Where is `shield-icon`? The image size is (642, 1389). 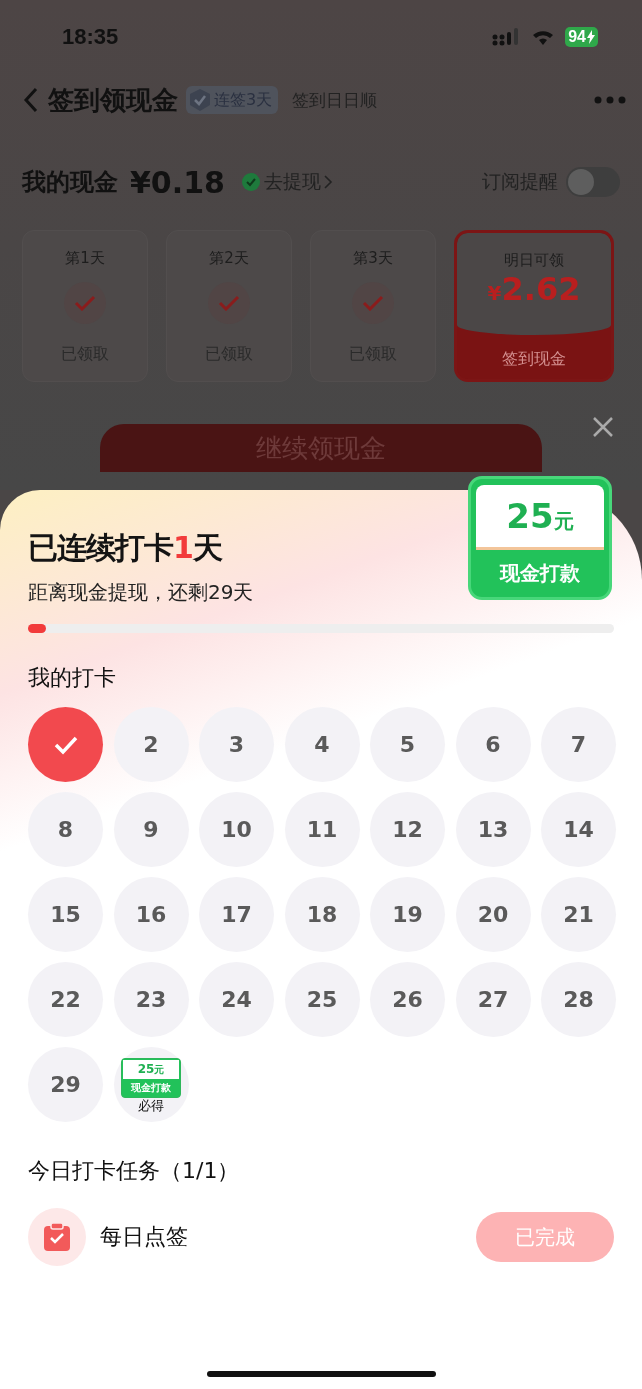 shield-icon is located at coordinates (200, 100).